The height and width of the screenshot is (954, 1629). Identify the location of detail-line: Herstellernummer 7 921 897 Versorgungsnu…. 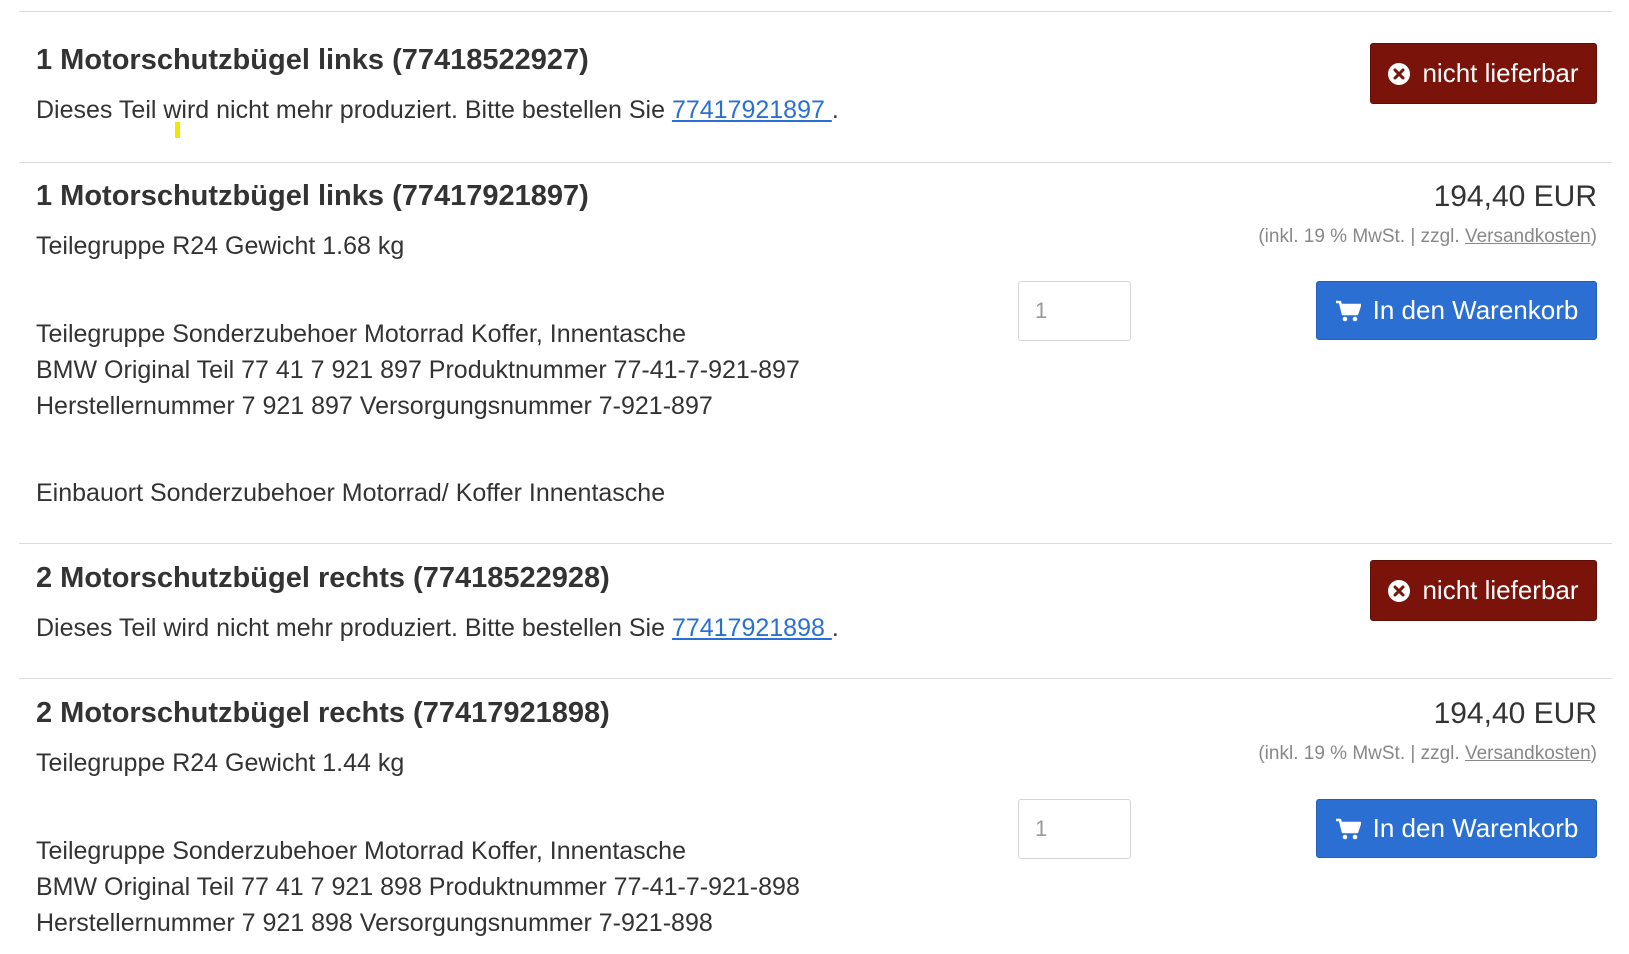
(374, 406).